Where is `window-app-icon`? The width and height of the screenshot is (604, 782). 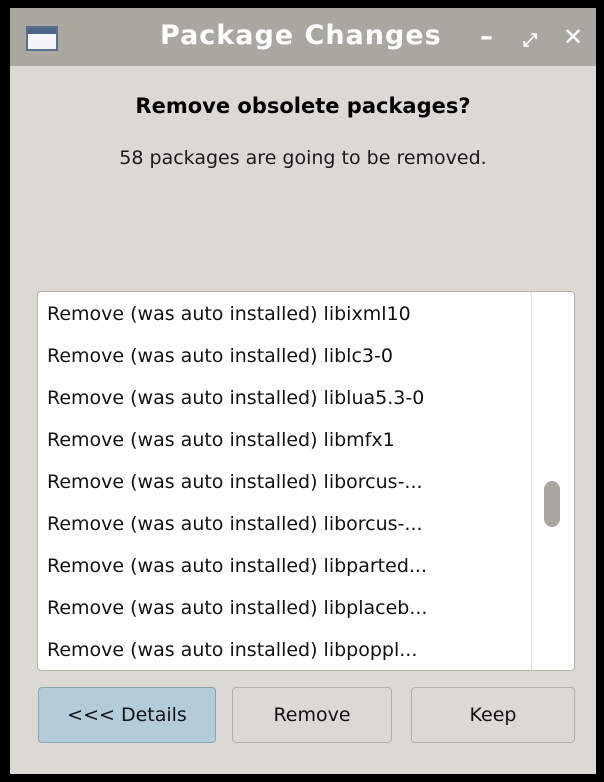 window-app-icon is located at coordinates (42, 38).